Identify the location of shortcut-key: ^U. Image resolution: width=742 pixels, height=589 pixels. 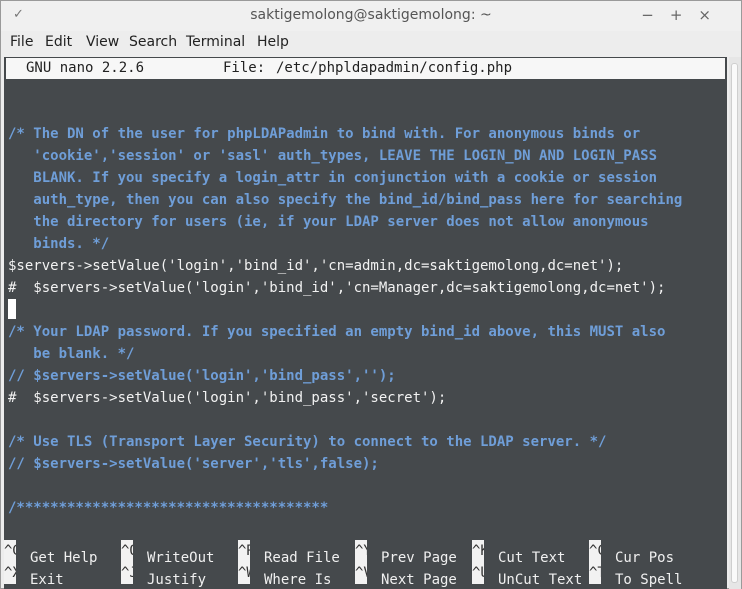
(478, 573).